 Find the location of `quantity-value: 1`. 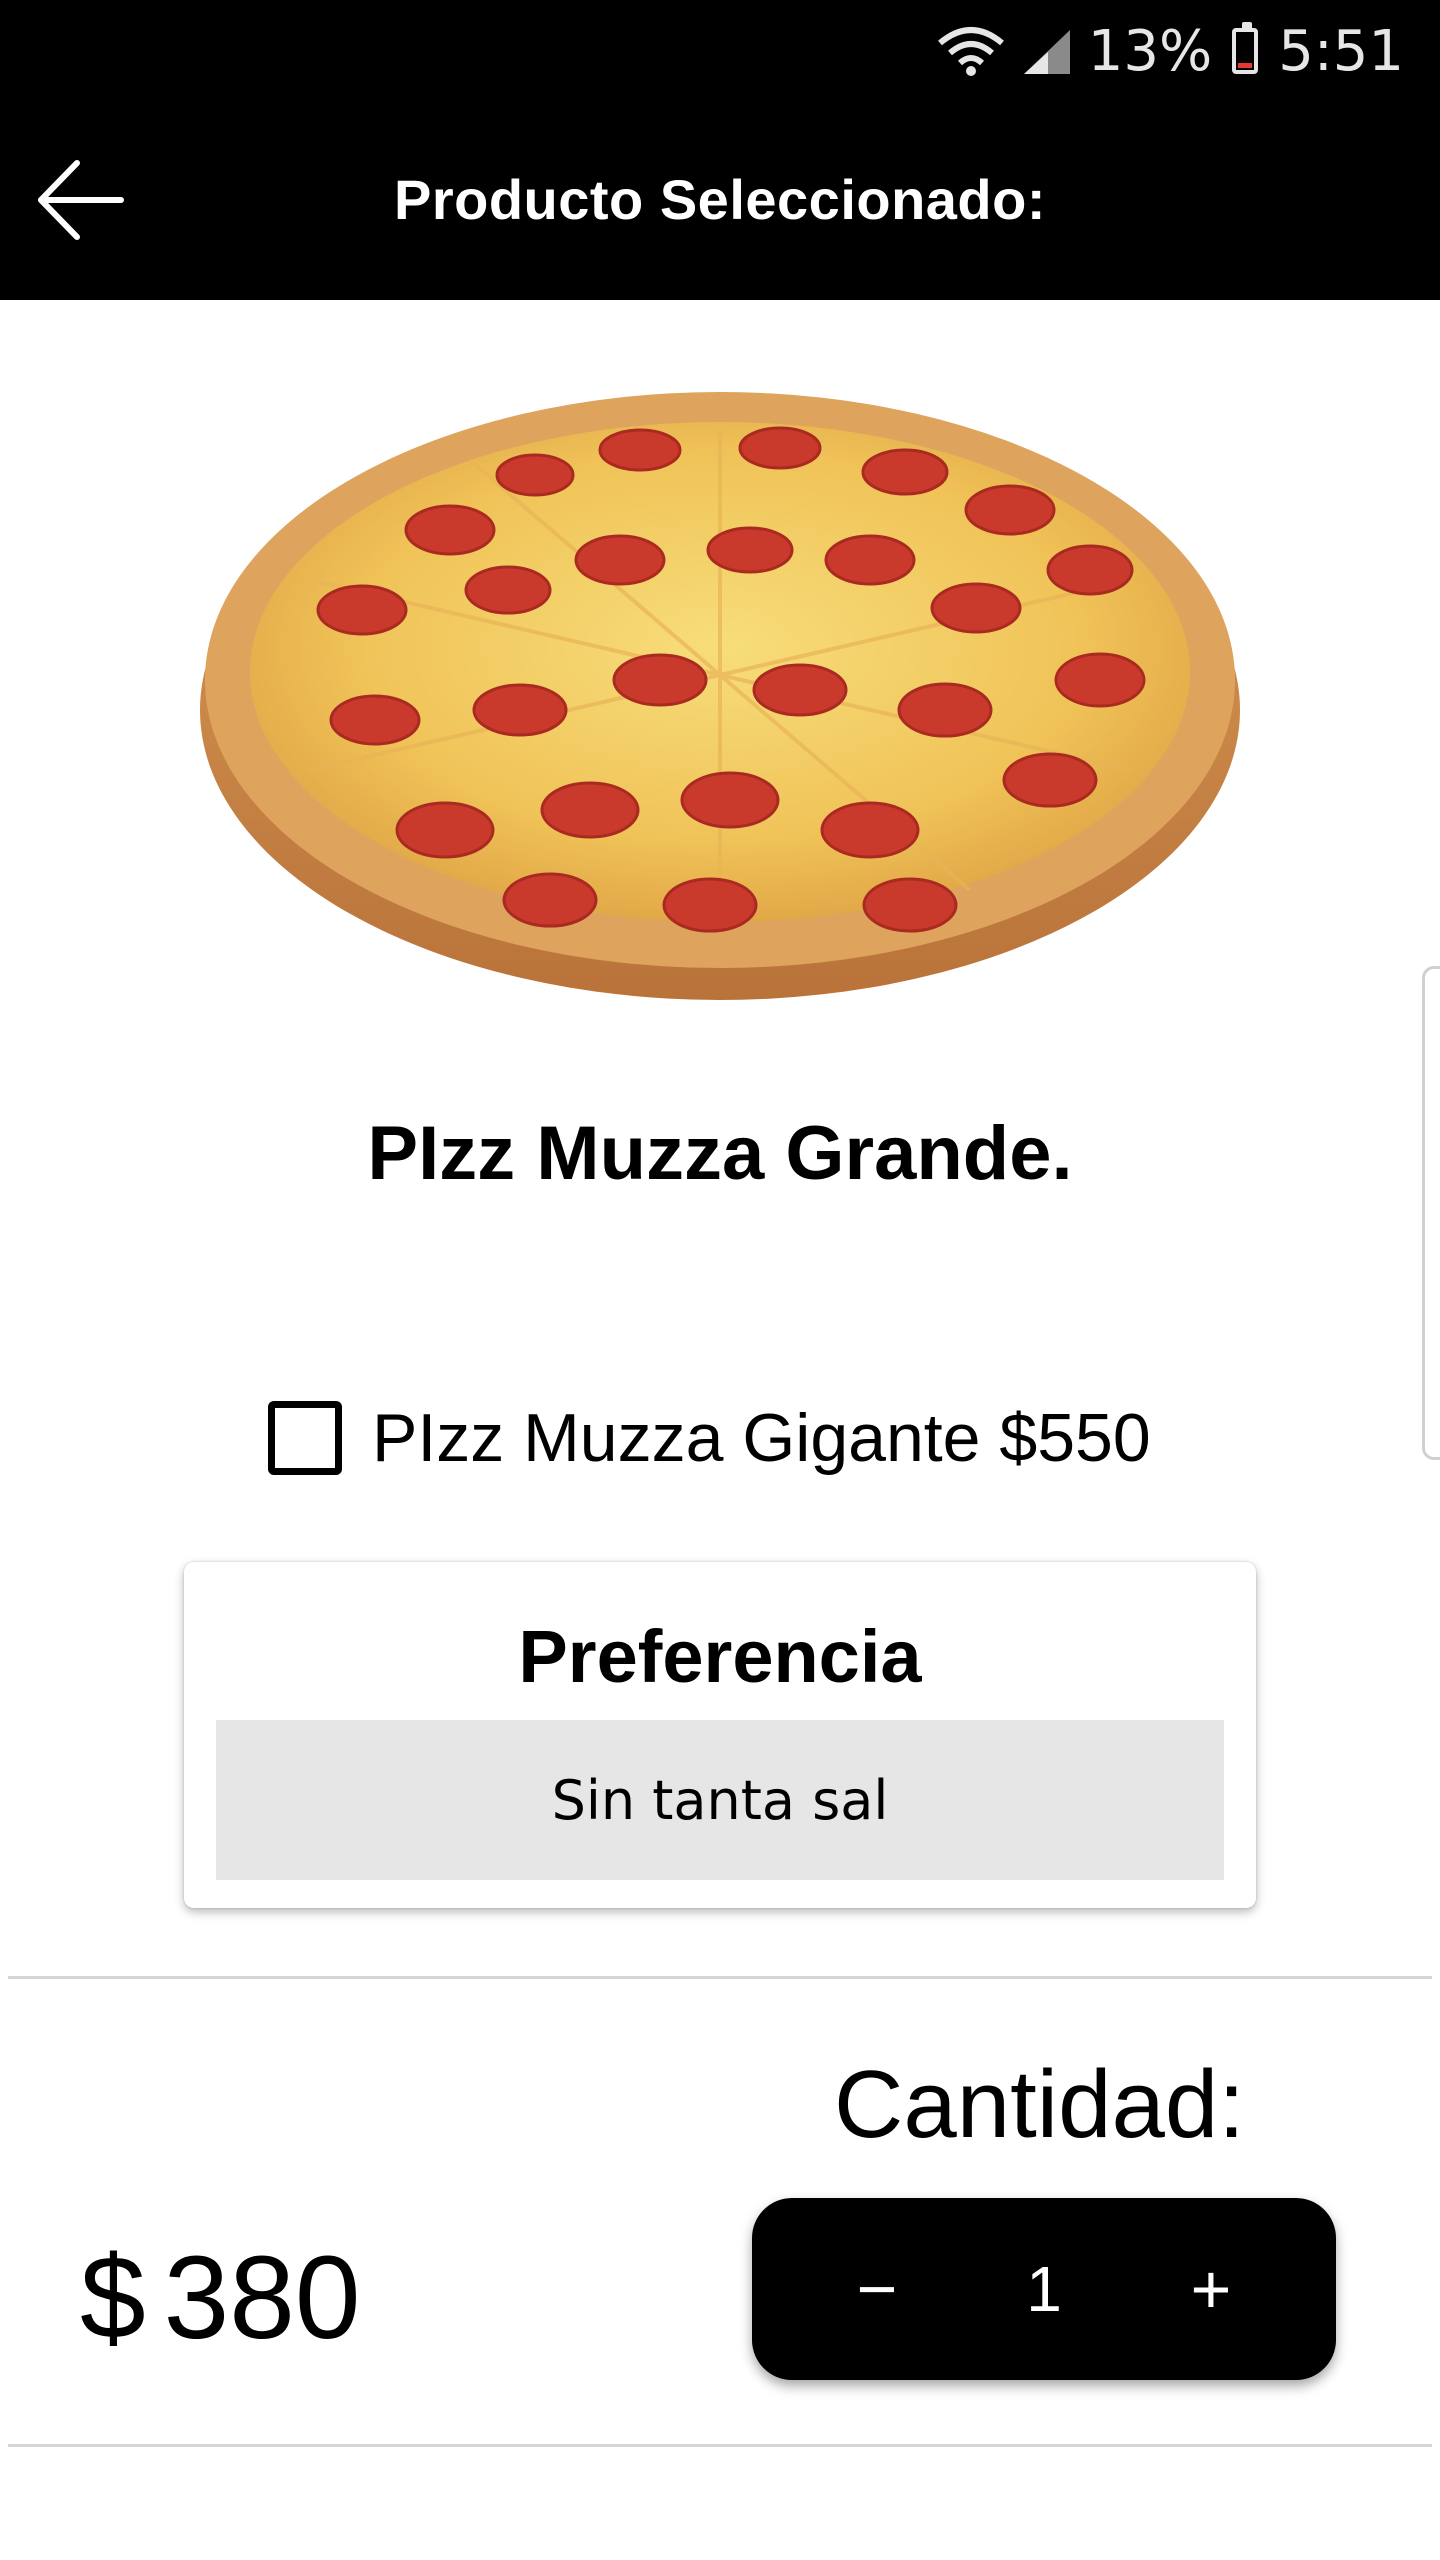

quantity-value: 1 is located at coordinates (1044, 2289).